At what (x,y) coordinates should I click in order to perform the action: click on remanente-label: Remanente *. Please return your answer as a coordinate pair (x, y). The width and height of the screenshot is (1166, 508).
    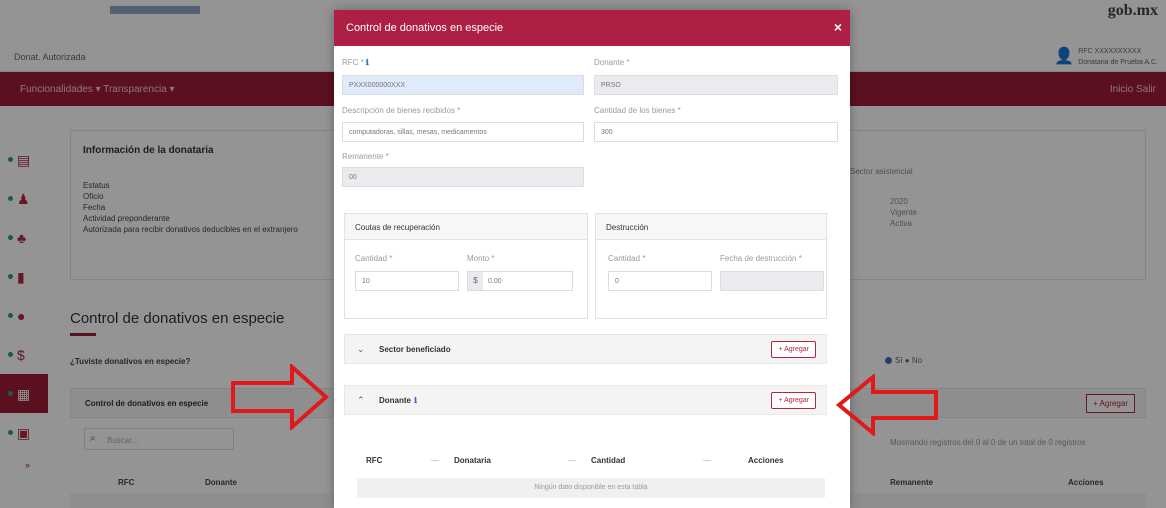
    Looking at the image, I should click on (365, 156).